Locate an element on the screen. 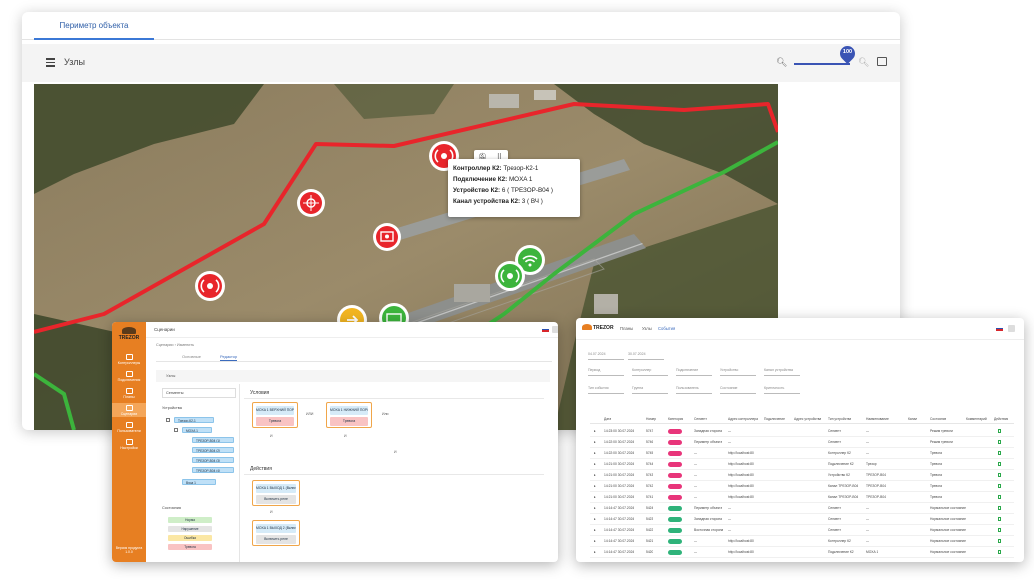 The width and height of the screenshot is (1034, 580). col-comment: Комментарий is located at coordinates (976, 419).